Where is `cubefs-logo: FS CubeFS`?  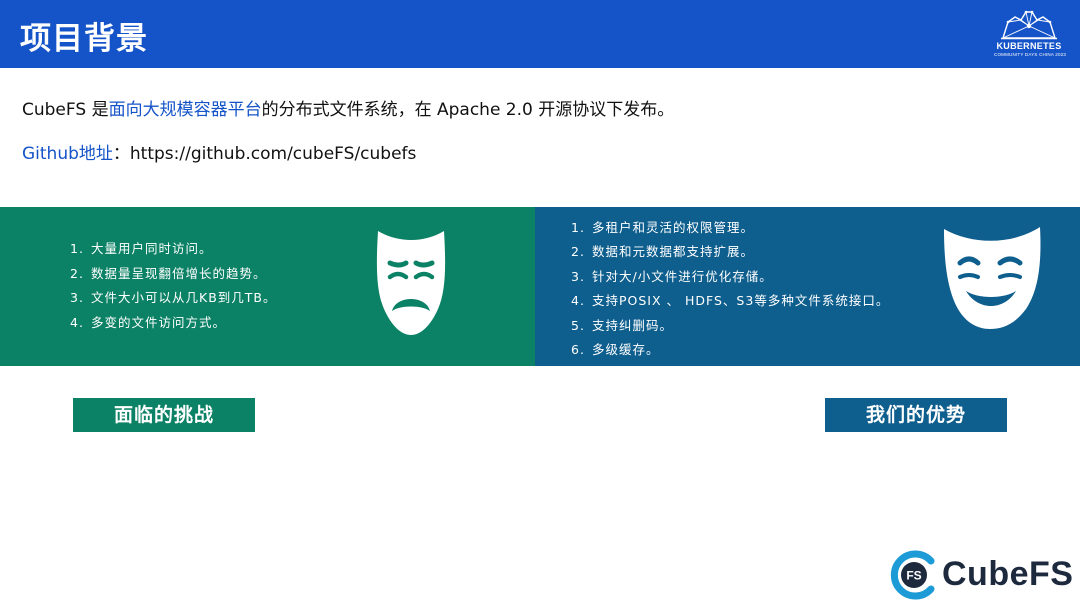 cubefs-logo: FS CubeFS is located at coordinates (981, 575).